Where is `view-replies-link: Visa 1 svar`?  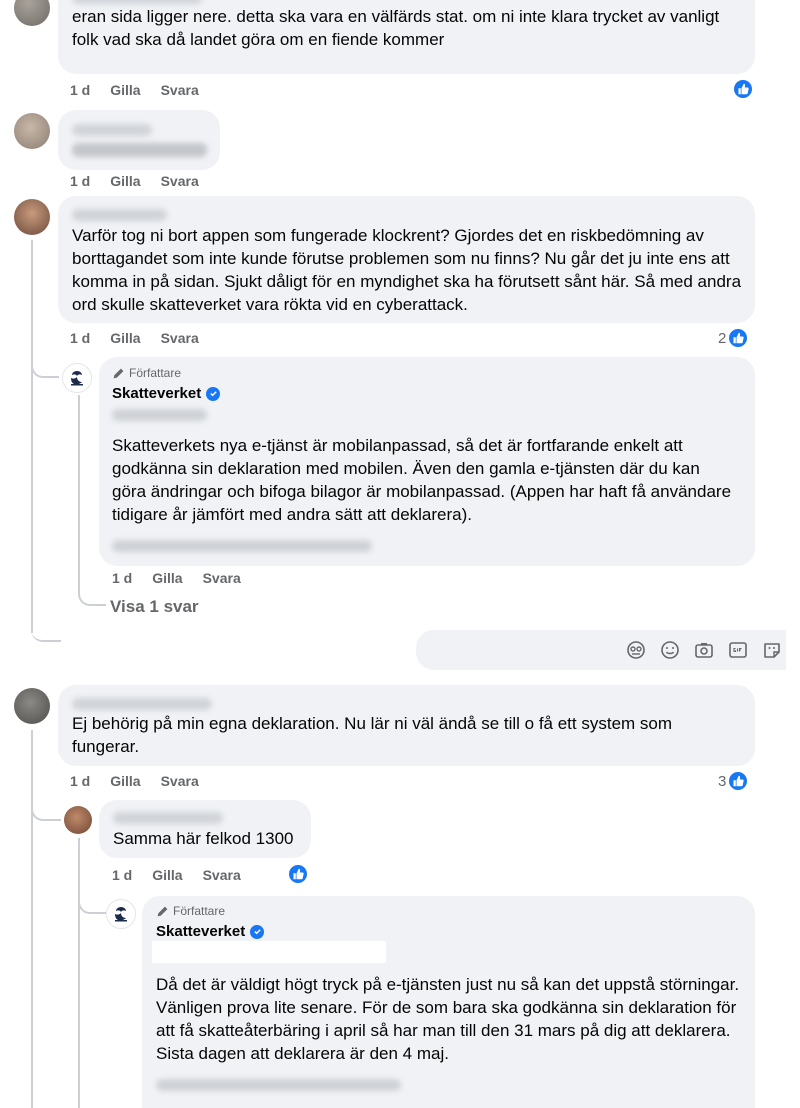 view-replies-link: Visa 1 svar is located at coordinates (154, 607).